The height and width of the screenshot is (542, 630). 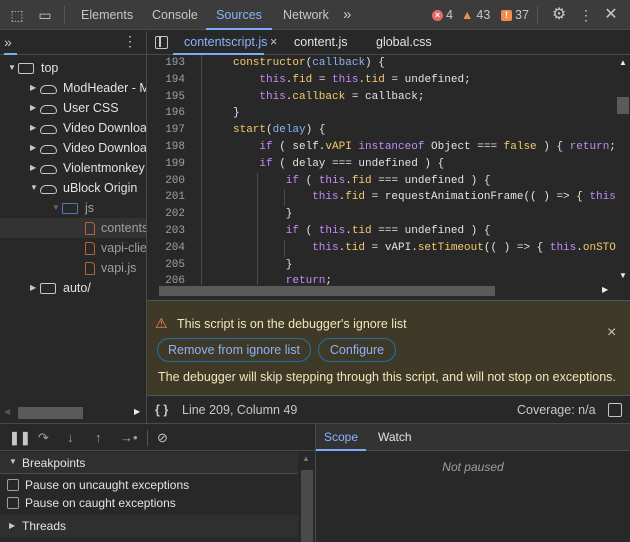 What do you see at coordinates (166, 164) in the screenshot?
I see `line-number: 199` at bounding box center [166, 164].